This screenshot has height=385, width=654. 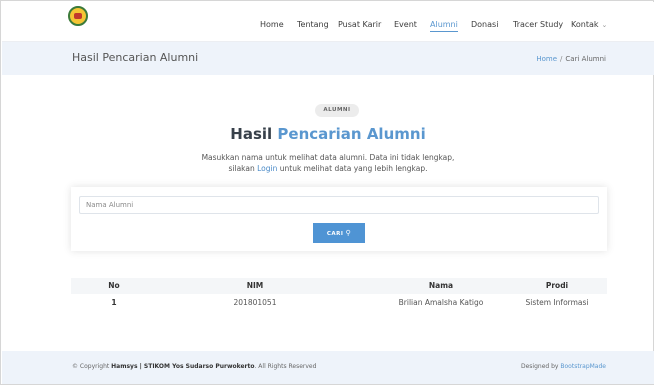 I want to click on table-header: No NIM Nama Prodi, so click(x=339, y=286).